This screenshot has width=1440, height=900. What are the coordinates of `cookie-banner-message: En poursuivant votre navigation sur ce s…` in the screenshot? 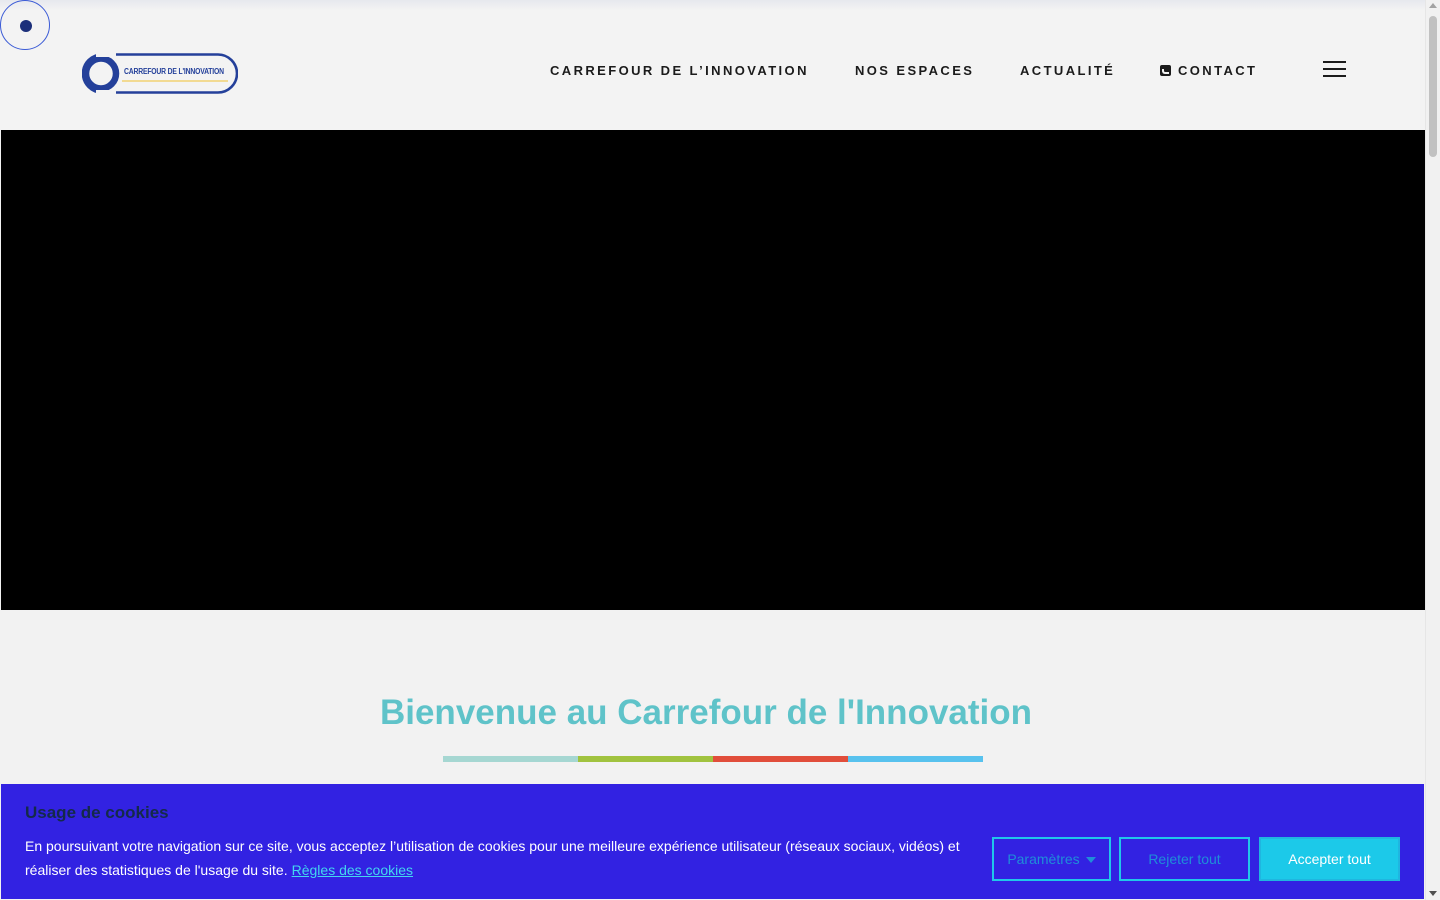 It's located at (492, 858).